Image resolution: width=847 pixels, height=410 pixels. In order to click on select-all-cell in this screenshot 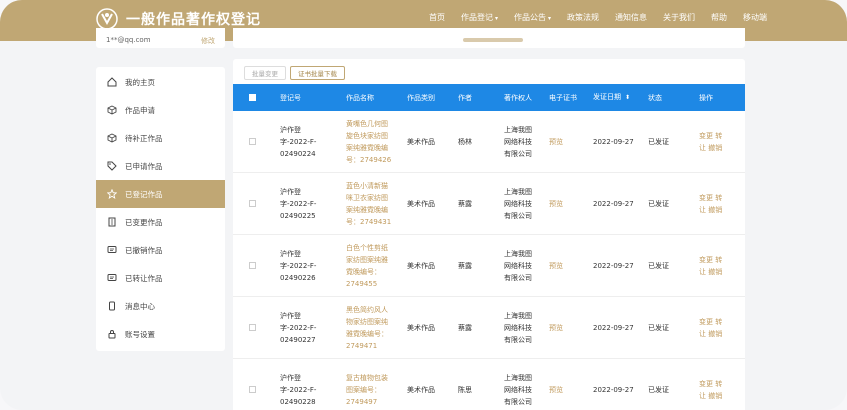, I will do `click(256, 97)`.